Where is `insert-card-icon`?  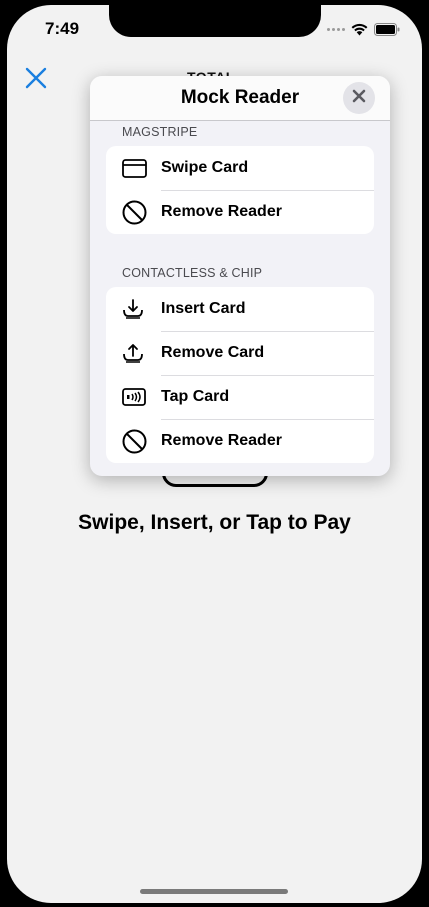
insert-card-icon is located at coordinates (133, 309).